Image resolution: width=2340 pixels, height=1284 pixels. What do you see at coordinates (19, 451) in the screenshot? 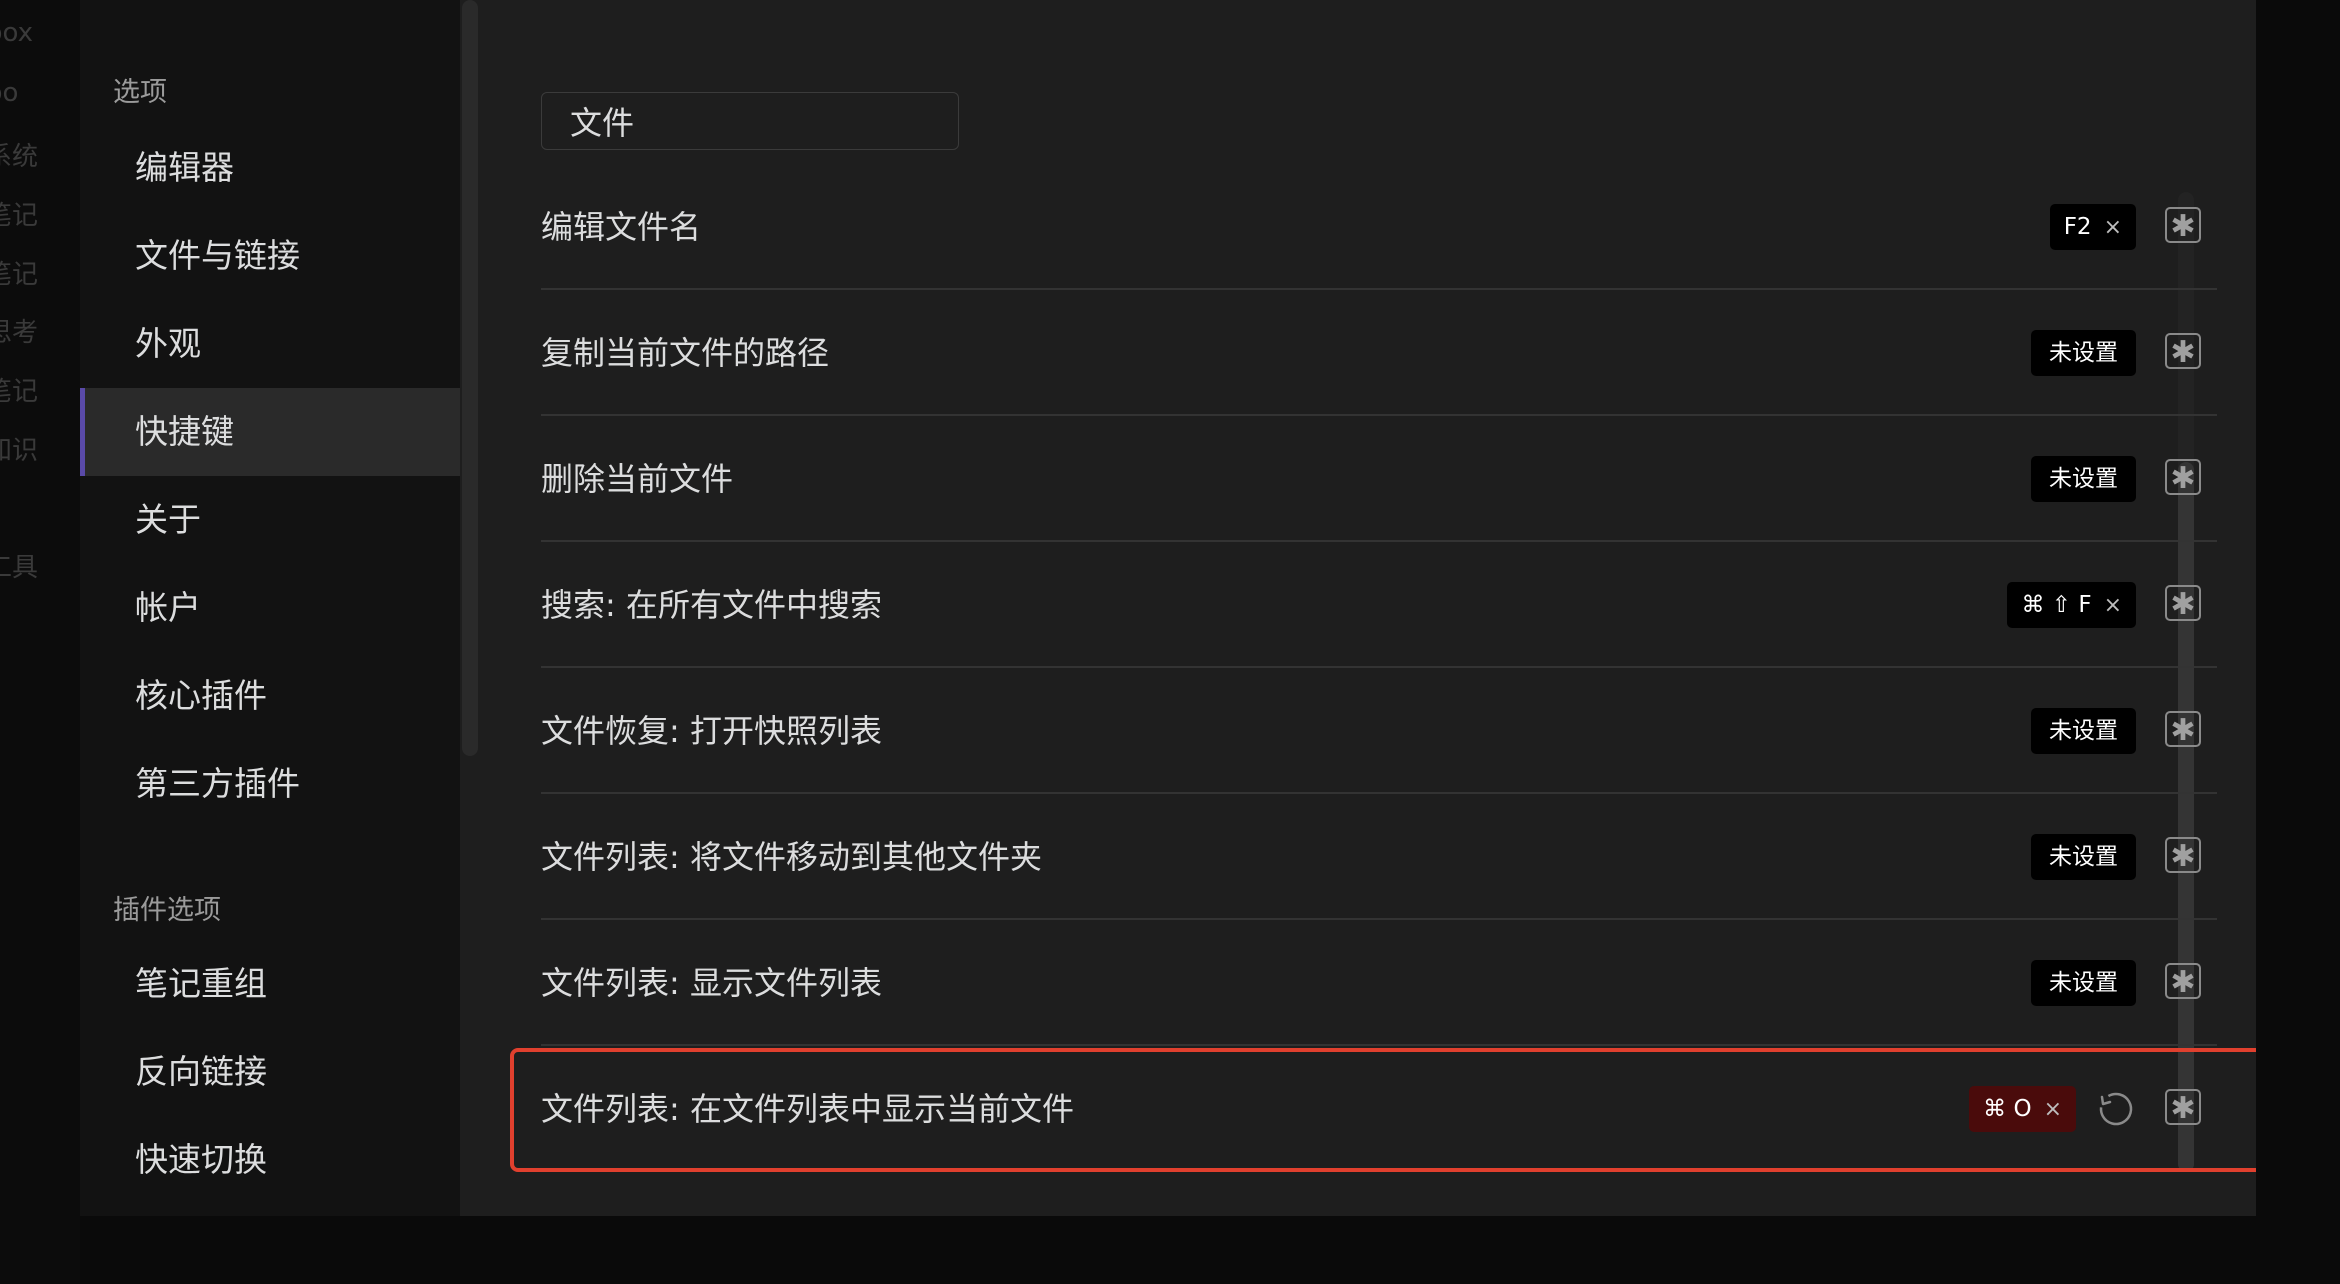
I see `bg-item: 知识` at bounding box center [19, 451].